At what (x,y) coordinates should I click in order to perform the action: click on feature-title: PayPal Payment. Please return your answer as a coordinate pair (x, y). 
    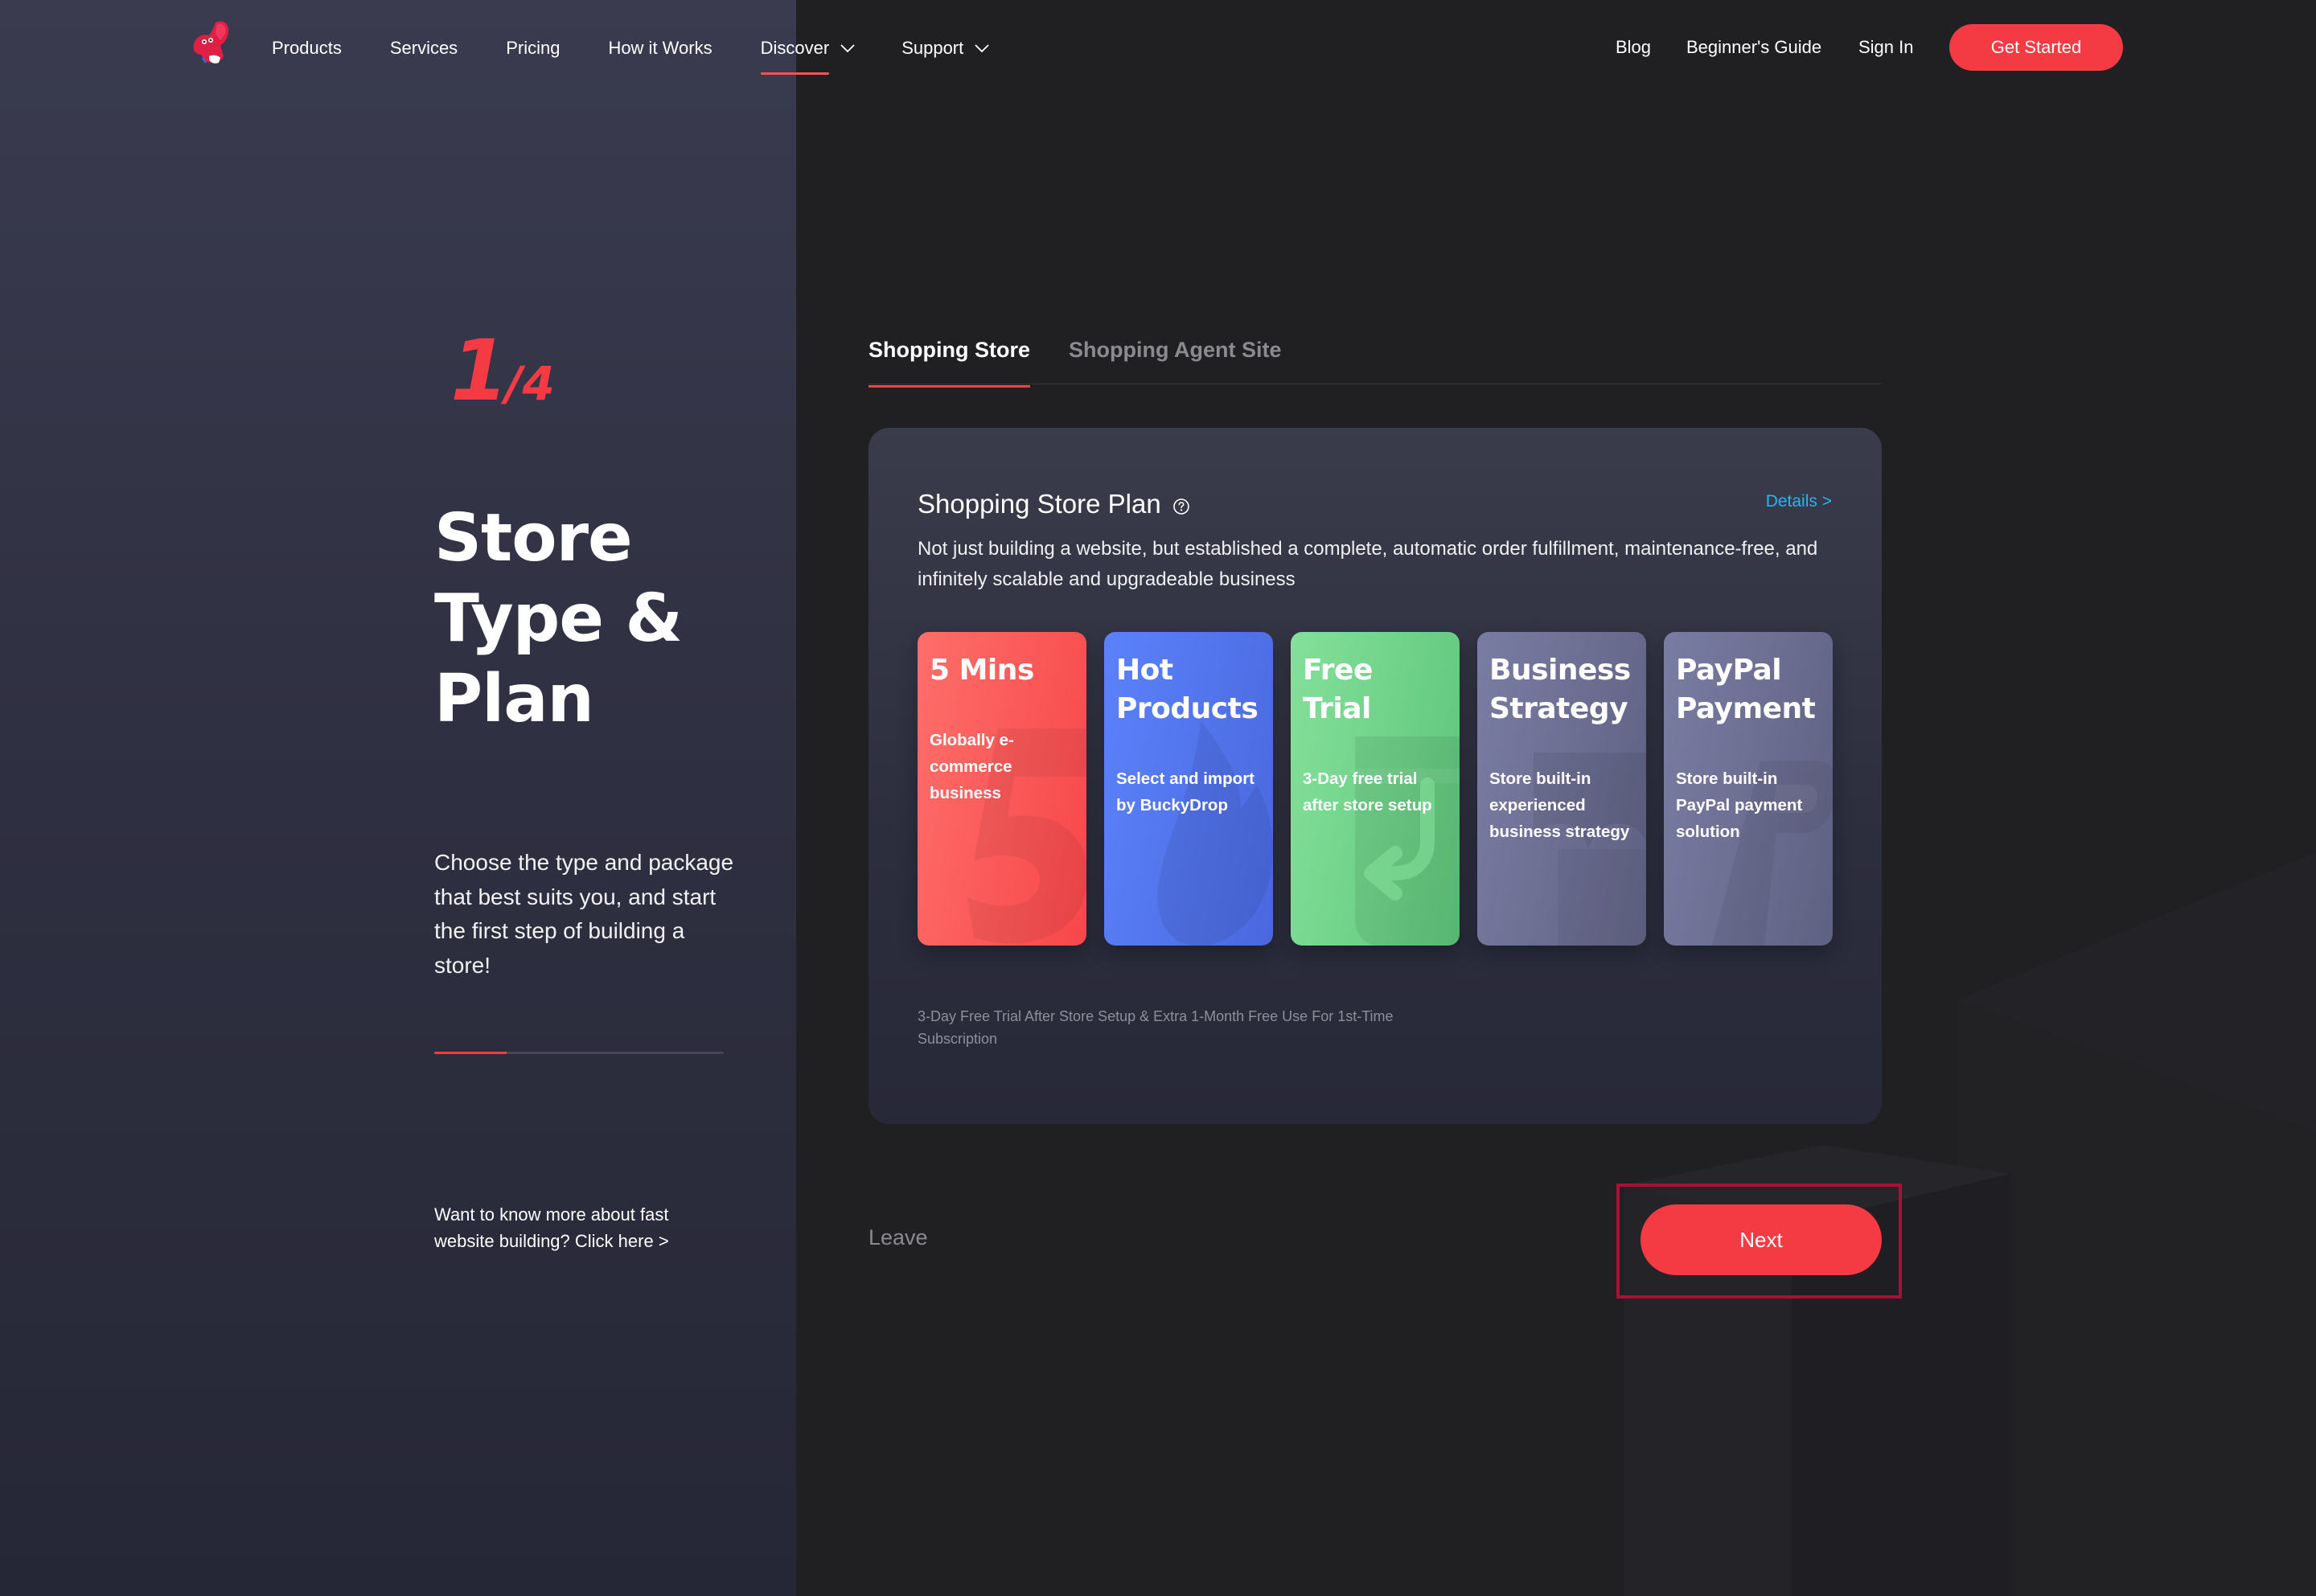
    Looking at the image, I should click on (1746, 689).